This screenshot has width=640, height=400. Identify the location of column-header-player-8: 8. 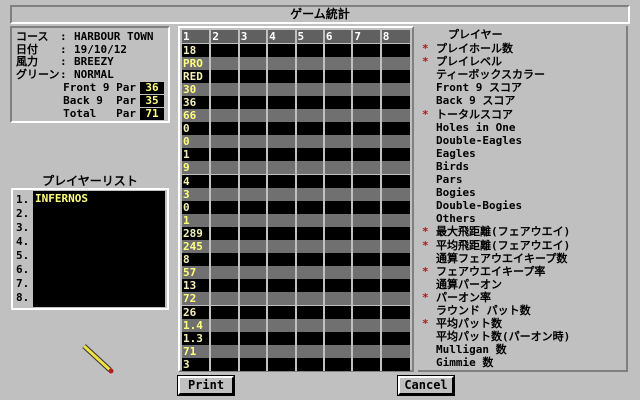
(396, 37).